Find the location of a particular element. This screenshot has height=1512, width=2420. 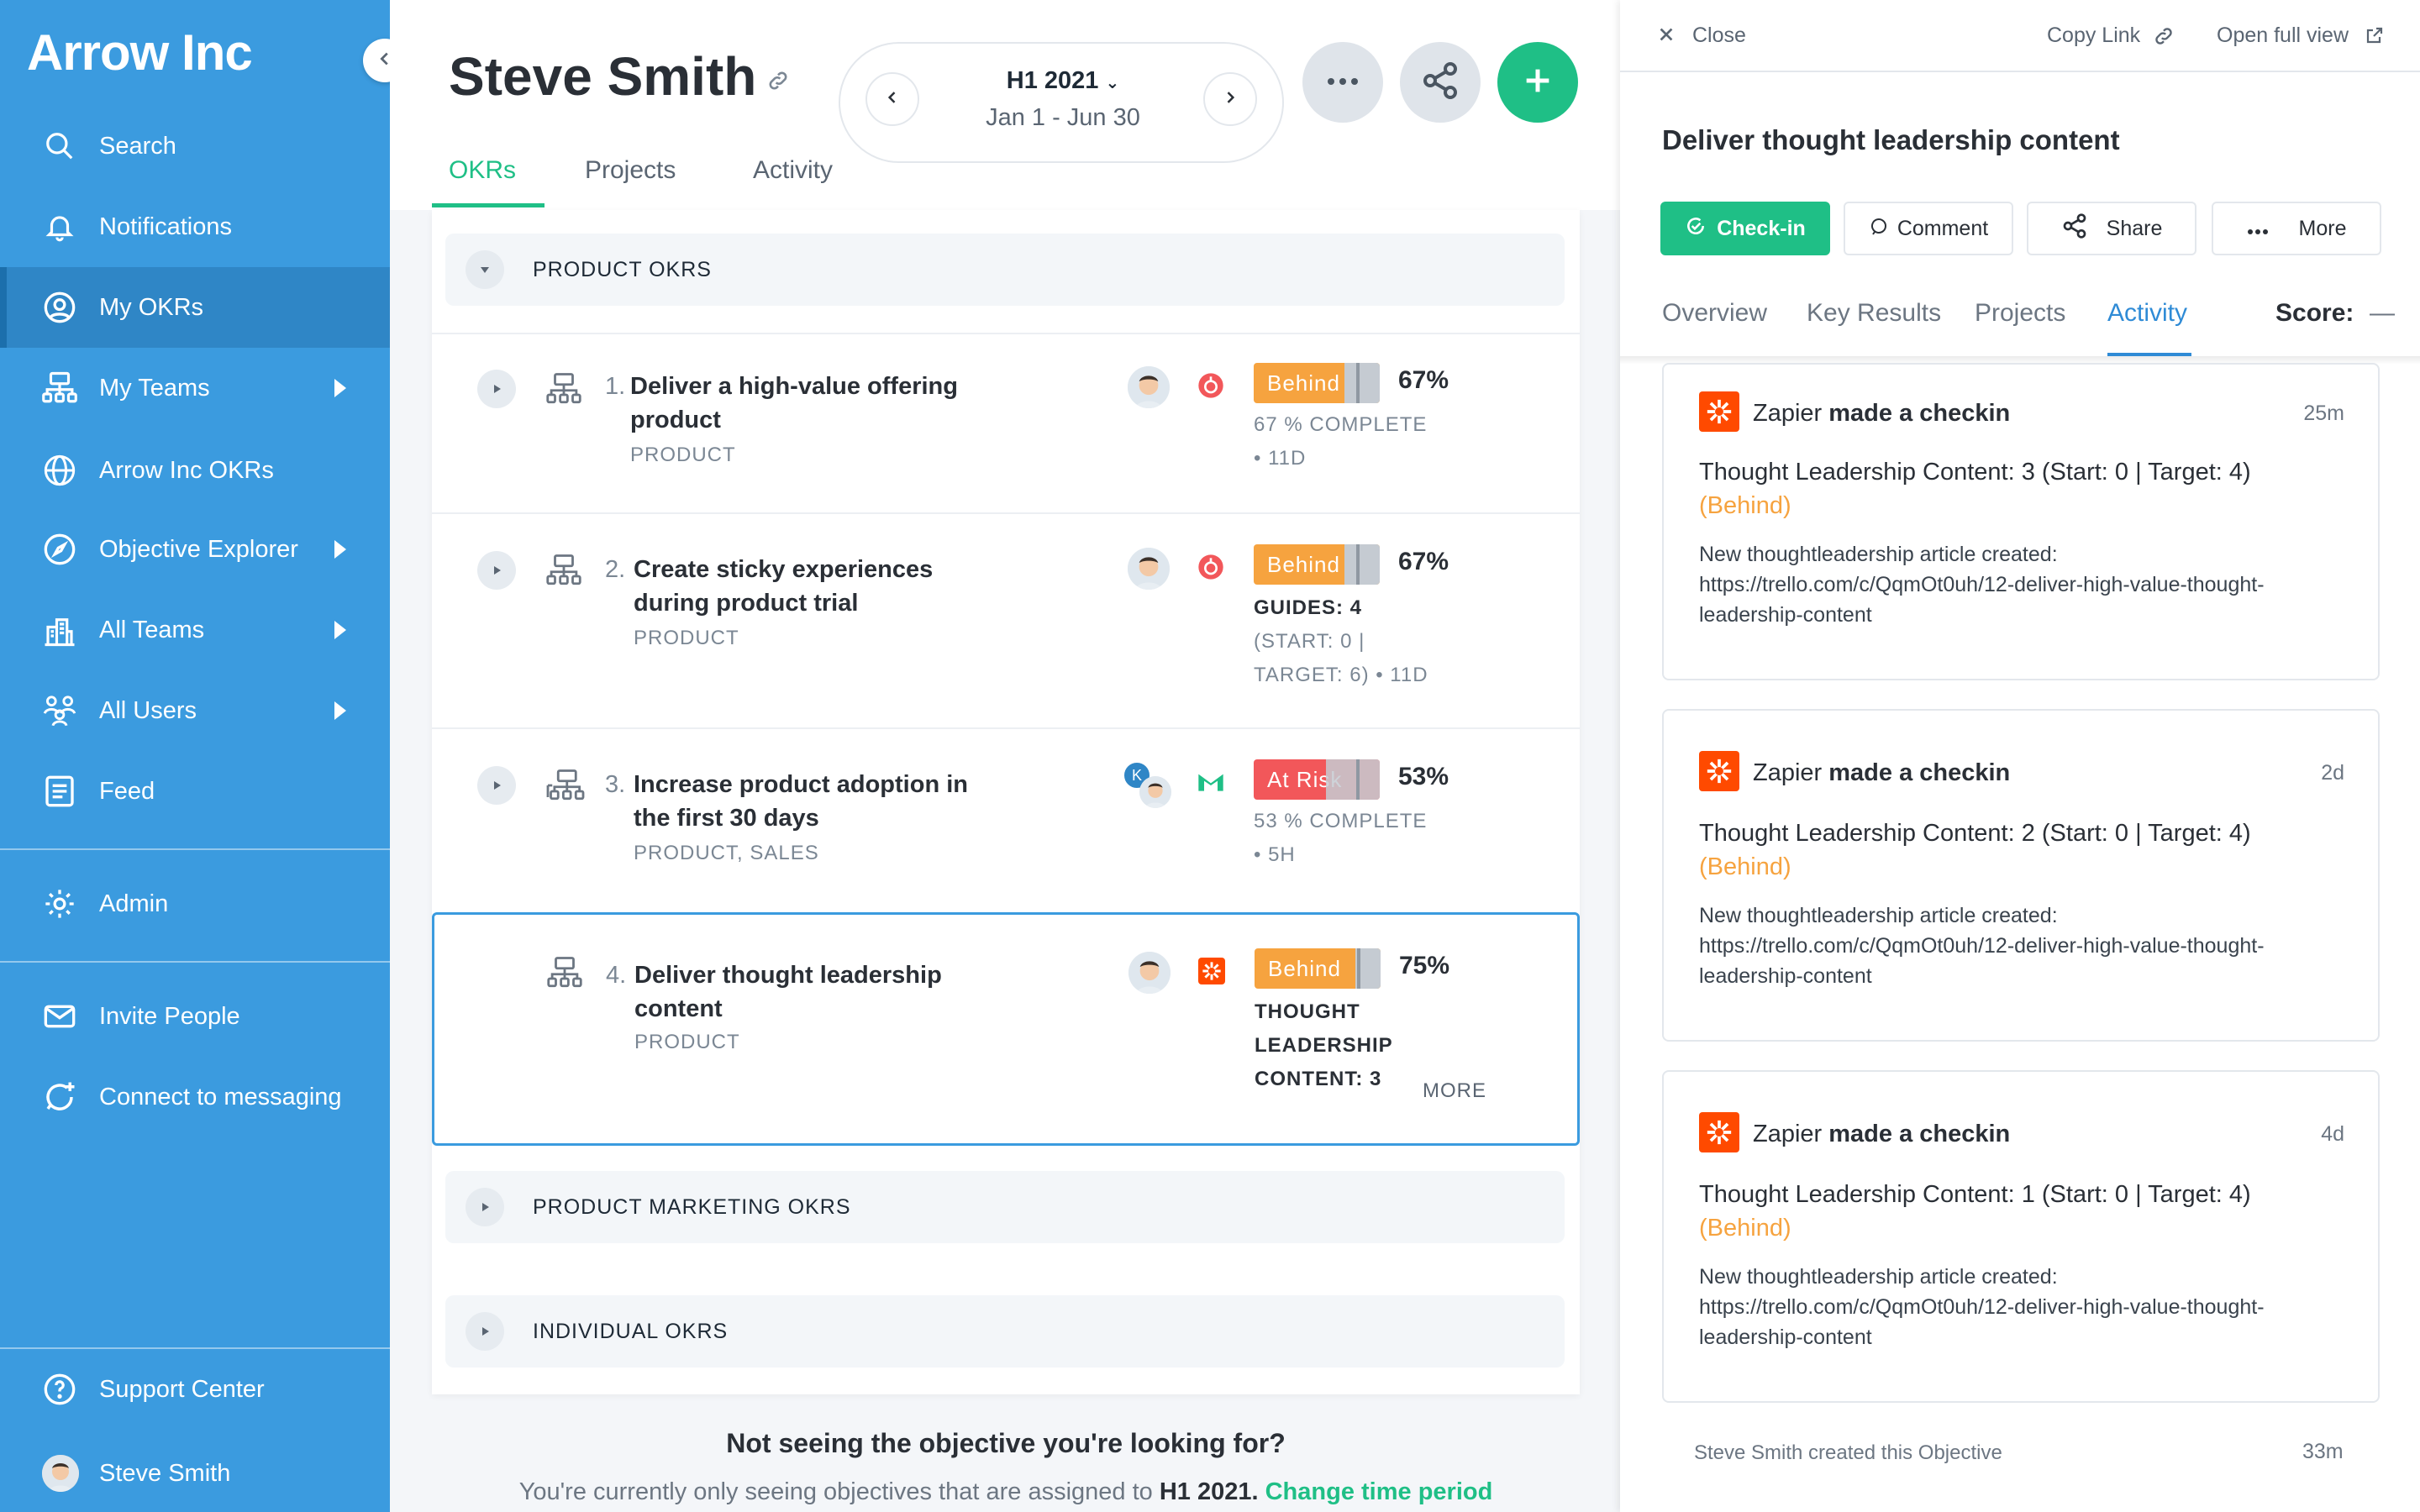

sidebar-item-all-users: All Users is located at coordinates (195, 710).